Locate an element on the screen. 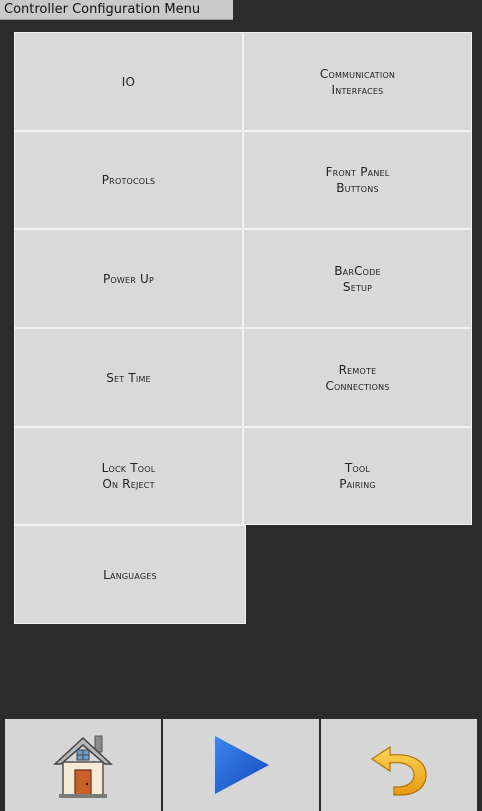 This screenshot has height=811, width=482. bottom-nav-bar is located at coordinates (241, 765).